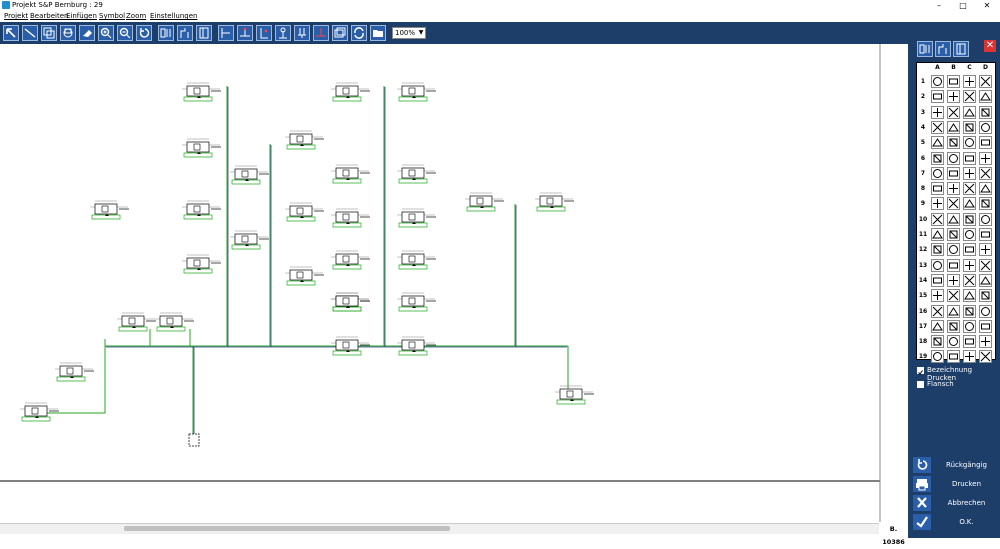  Describe the element at coordinates (953, 234) in the screenshot. I see `symbol-cell-b11` at that location.